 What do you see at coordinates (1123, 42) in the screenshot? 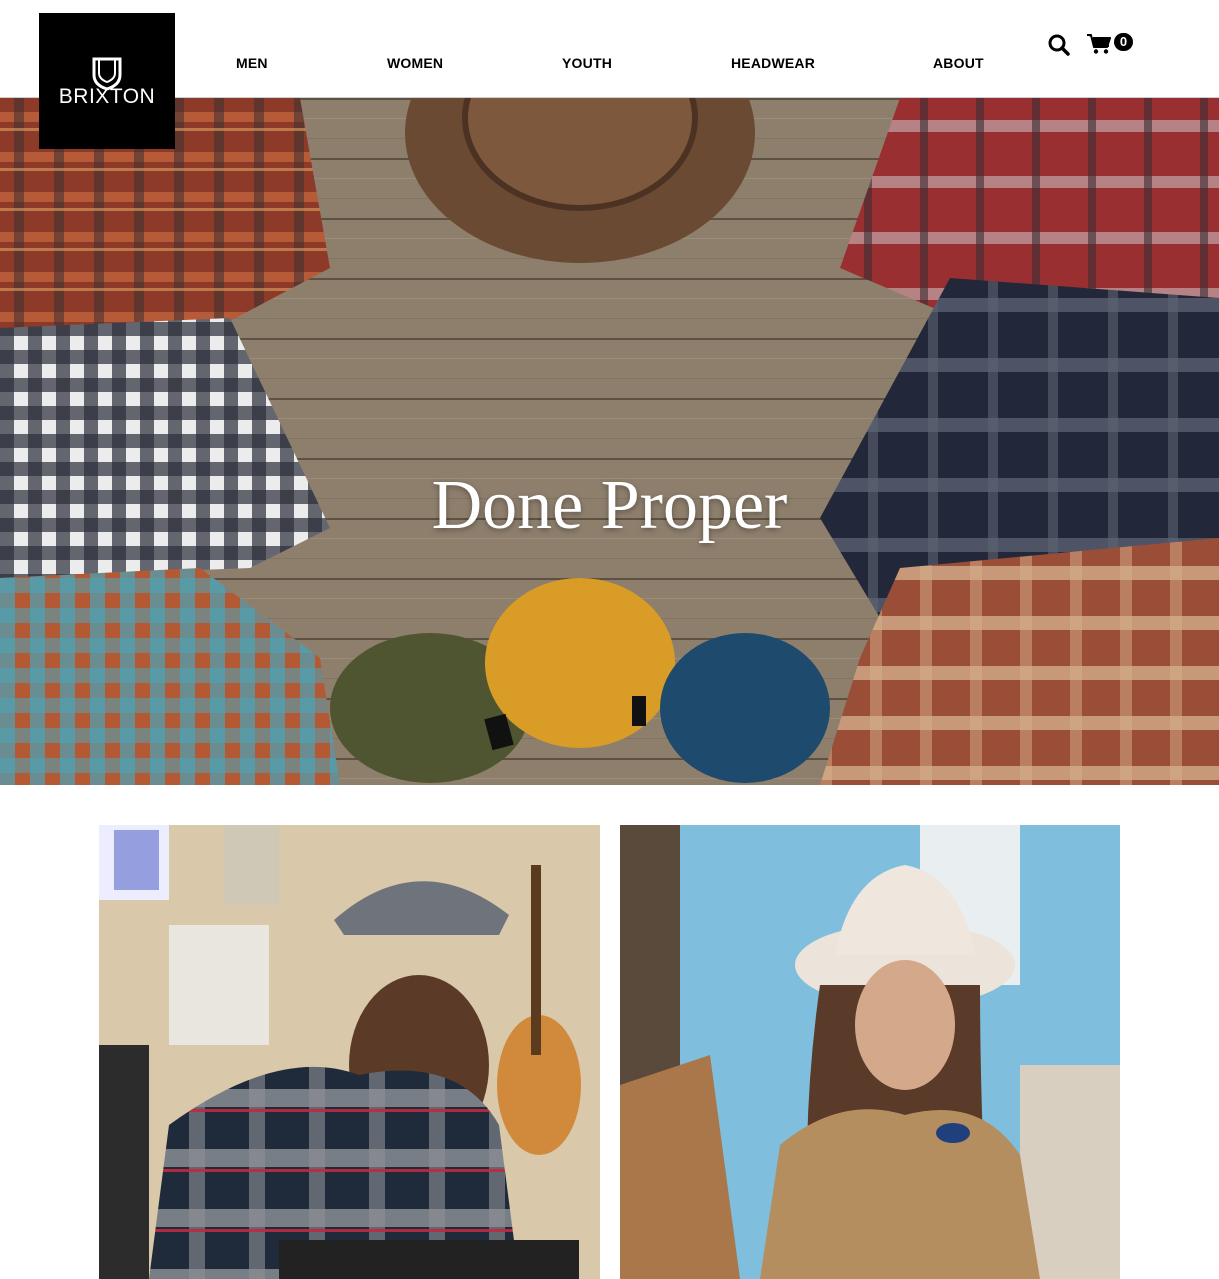
I see `cart-count-badge: 0` at bounding box center [1123, 42].